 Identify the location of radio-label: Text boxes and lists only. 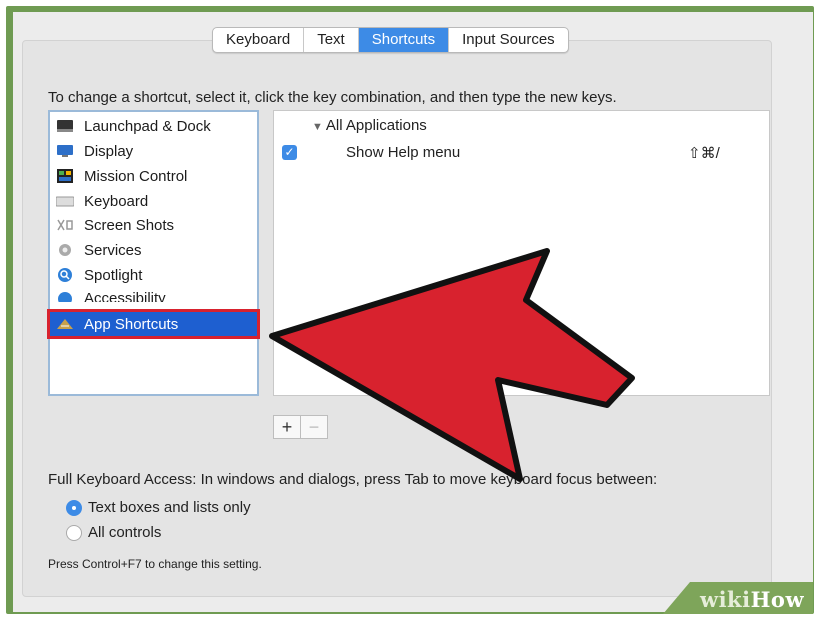
(169, 507).